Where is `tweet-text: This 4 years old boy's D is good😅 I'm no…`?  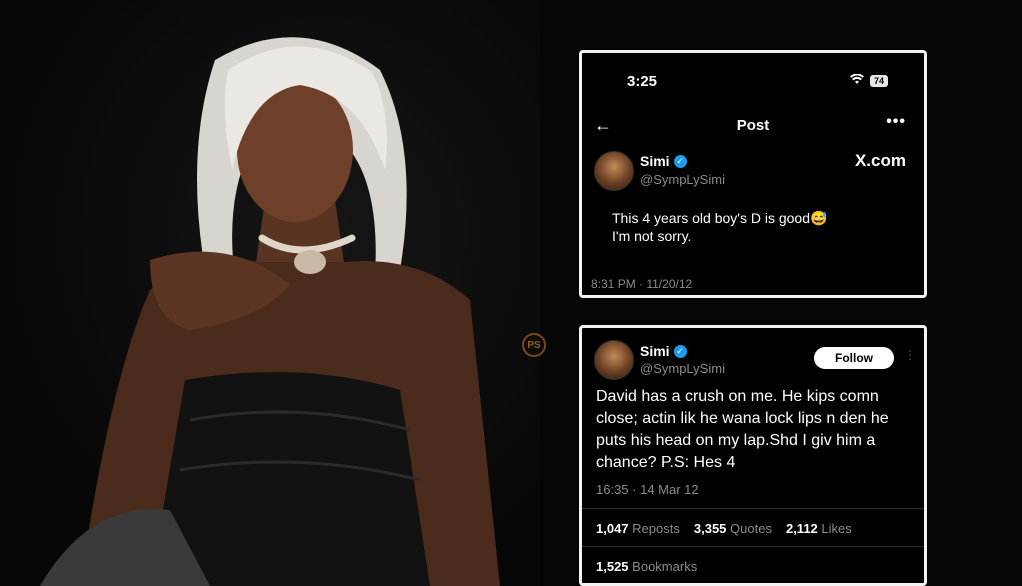
tweet-text: This 4 years old boy's D is good😅 I'm no… is located at coordinates (719, 227).